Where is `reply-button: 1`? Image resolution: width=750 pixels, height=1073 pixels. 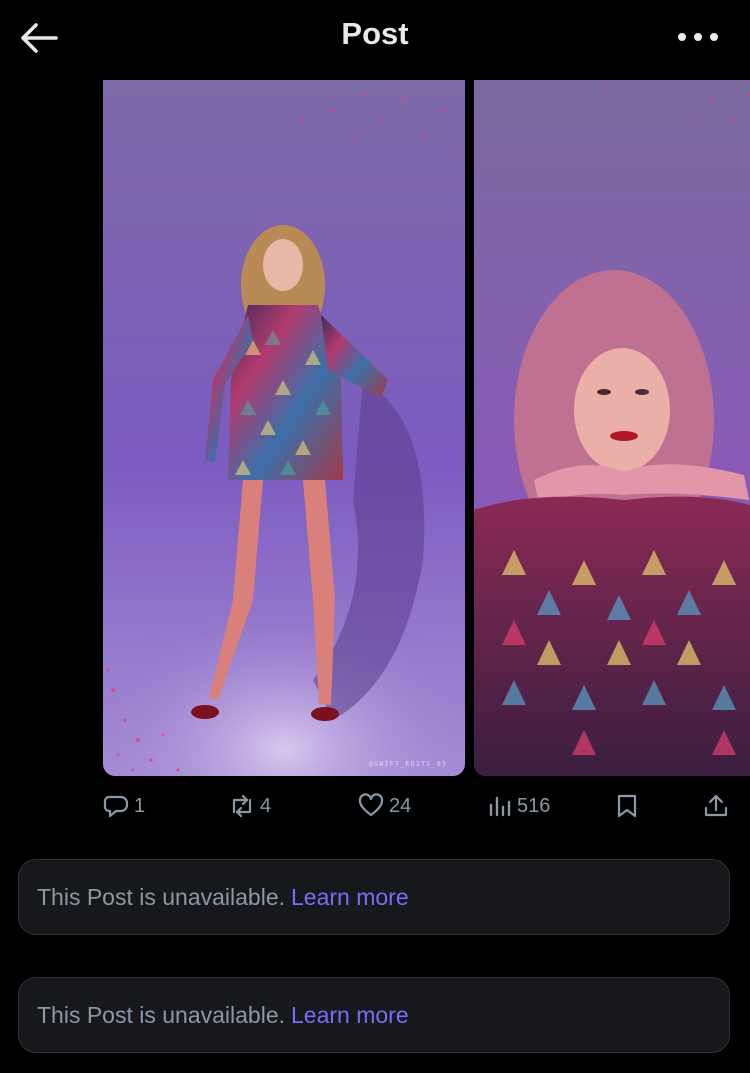
reply-button: 1 is located at coordinates (124, 806).